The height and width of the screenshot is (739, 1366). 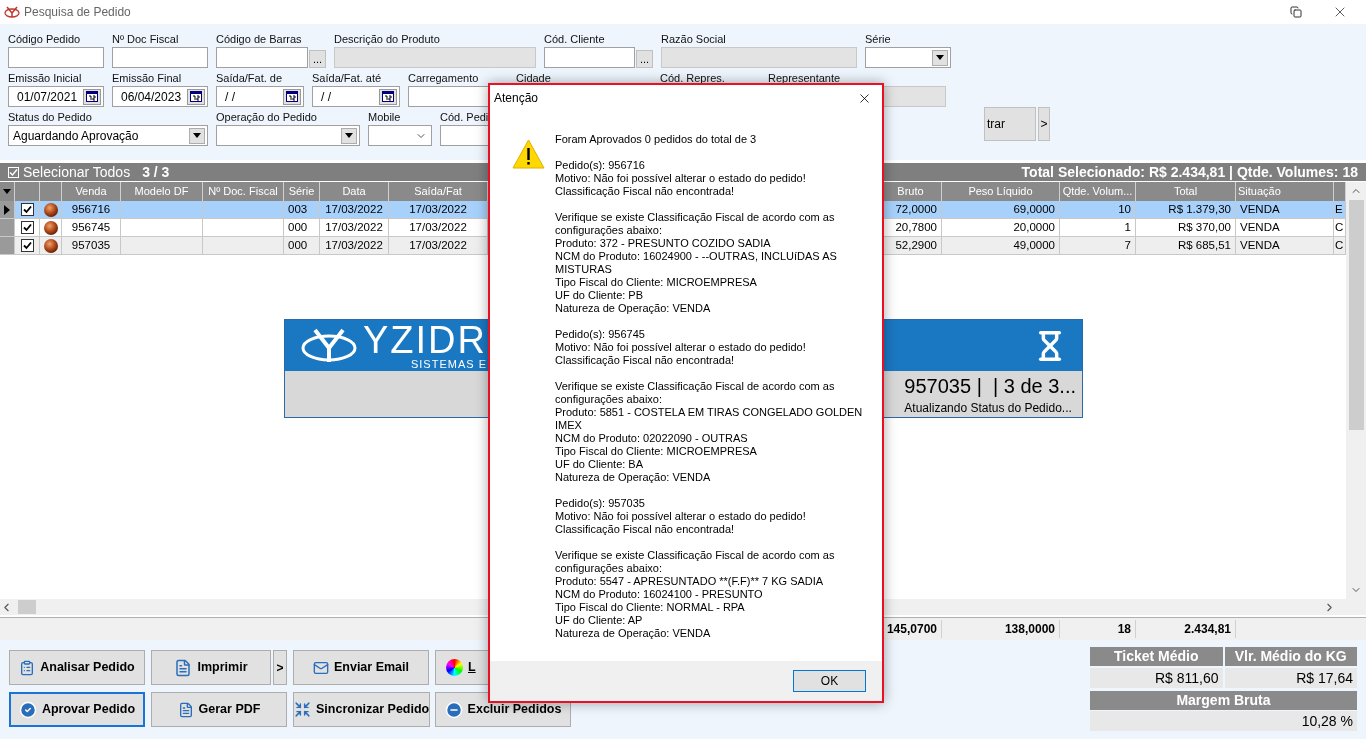 What do you see at coordinates (1290, 656) in the screenshot?
I see `summary-header: Vlr. Médio do KG` at bounding box center [1290, 656].